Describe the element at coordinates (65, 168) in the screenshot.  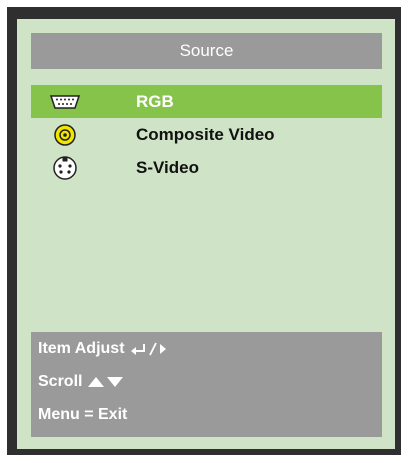
I see `s-video-connector-icon` at that location.